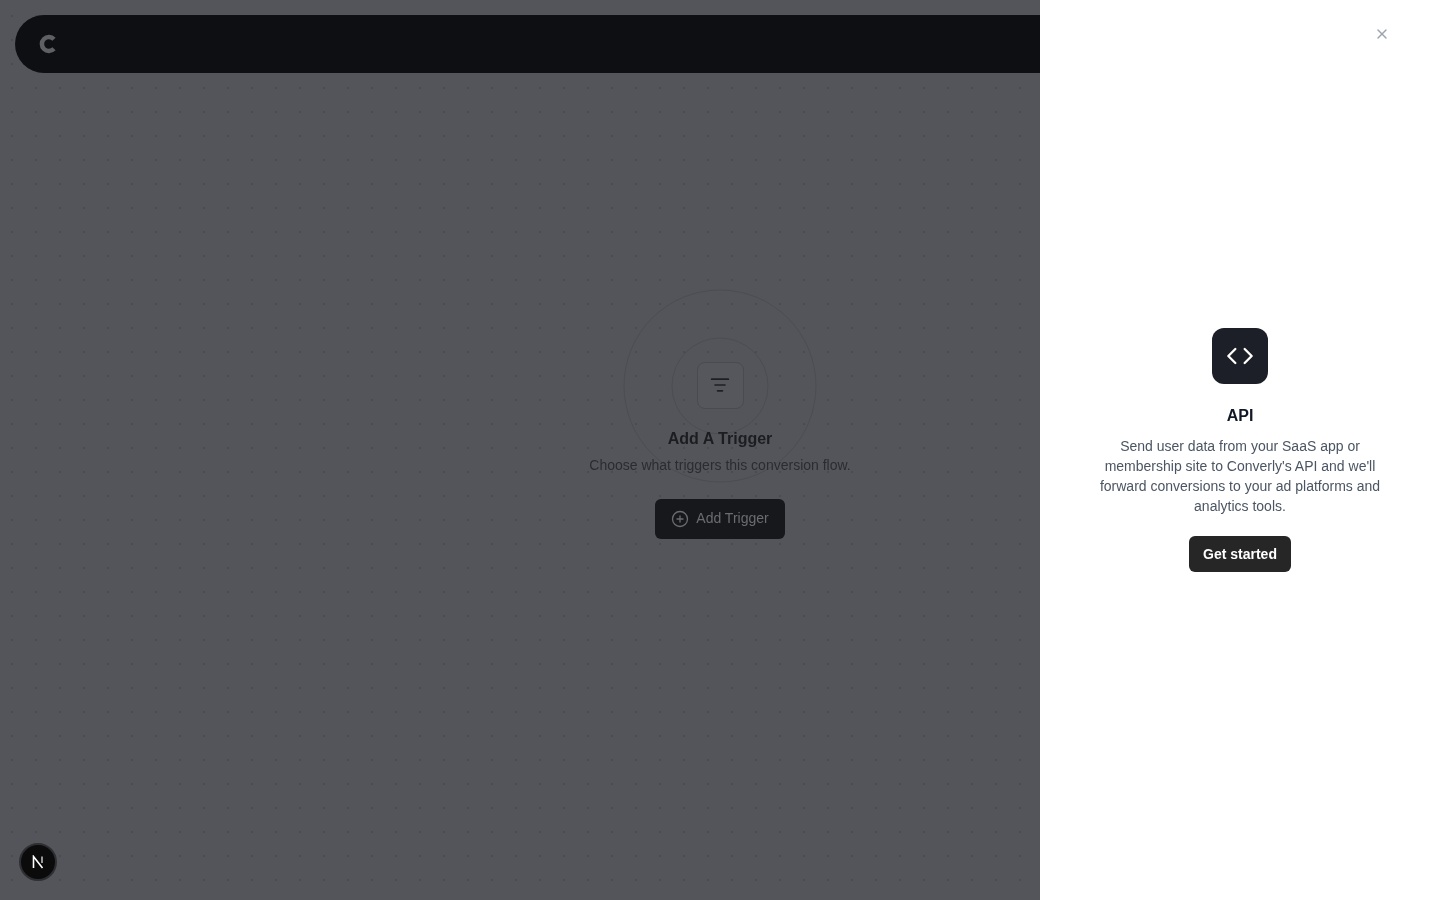 This screenshot has height=900, width=1440. What do you see at coordinates (680, 518) in the screenshot?
I see `plus-circle-icon` at bounding box center [680, 518].